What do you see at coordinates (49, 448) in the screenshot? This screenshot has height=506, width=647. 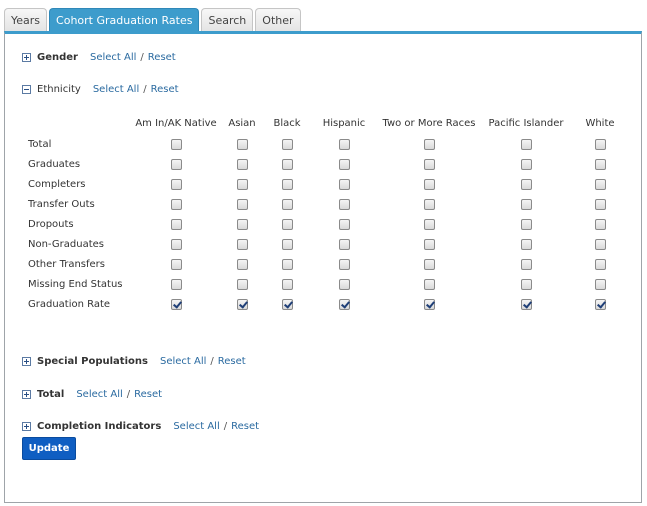 I see `update-button: Update` at bounding box center [49, 448].